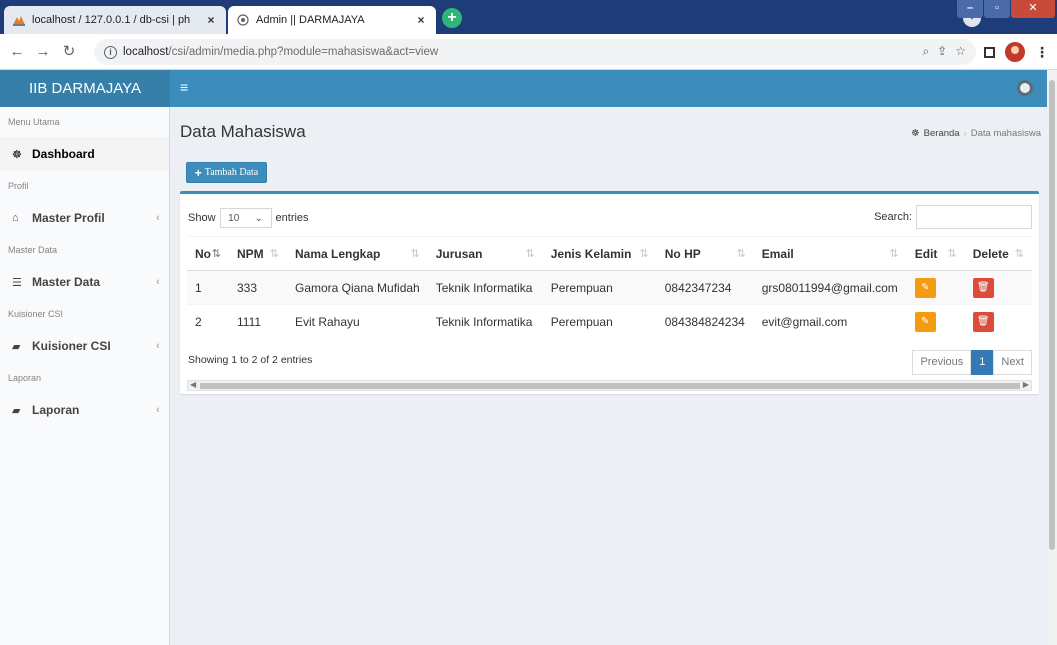  Describe the element at coordinates (705, 253) in the screenshot. I see `column-header-no-hp: No HP ⇅` at that location.